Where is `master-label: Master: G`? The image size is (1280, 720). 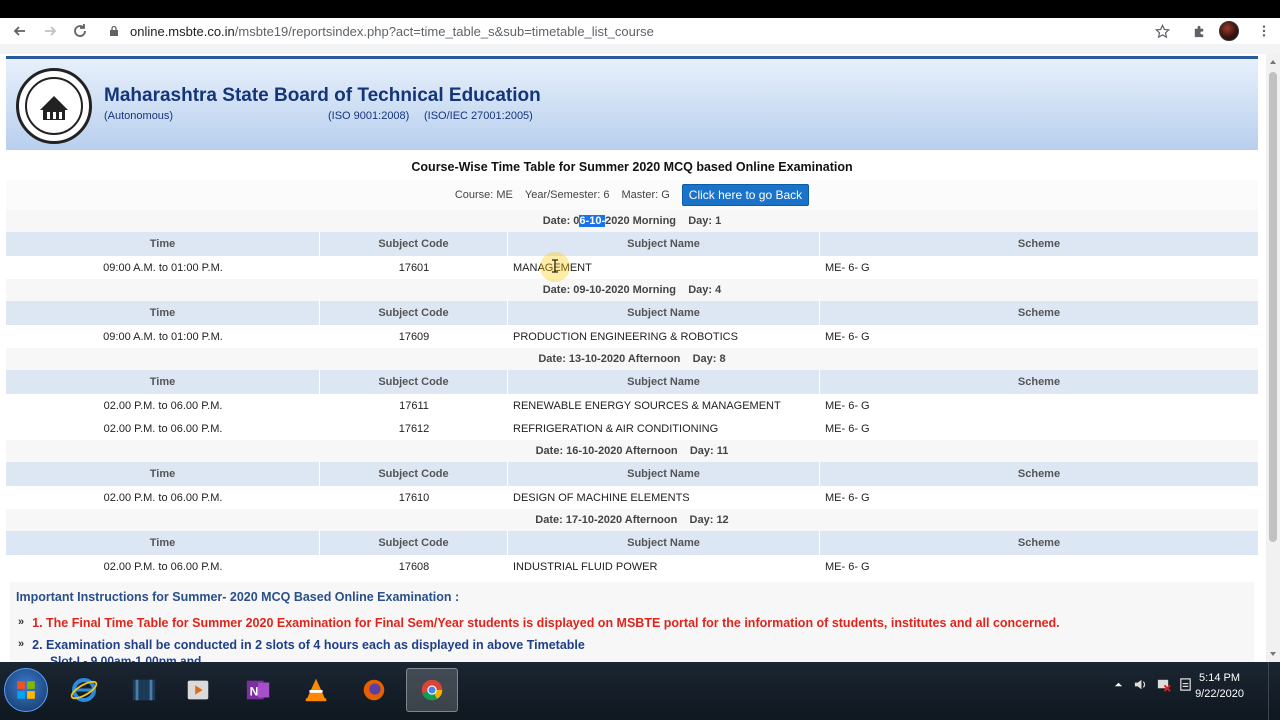
master-label: Master: G is located at coordinates (645, 195).